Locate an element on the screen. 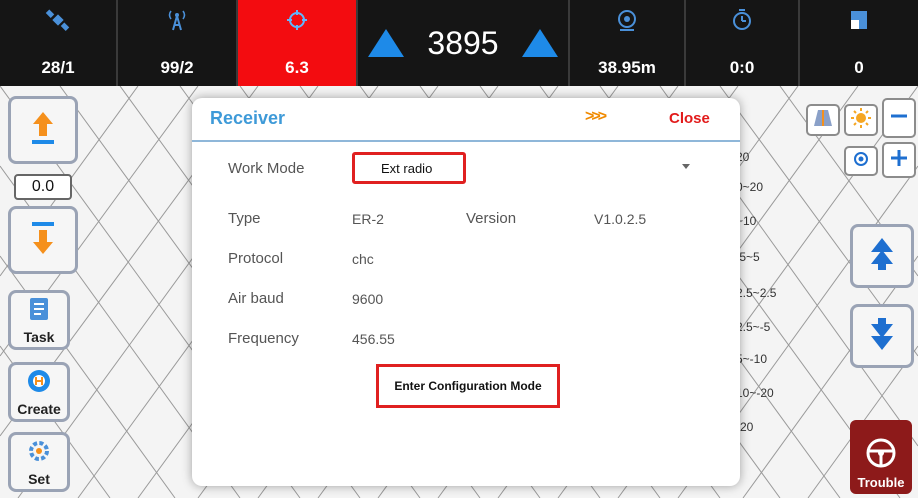 The width and height of the screenshot is (918, 498). precision-status: 6.3 is located at coordinates (298, 43).